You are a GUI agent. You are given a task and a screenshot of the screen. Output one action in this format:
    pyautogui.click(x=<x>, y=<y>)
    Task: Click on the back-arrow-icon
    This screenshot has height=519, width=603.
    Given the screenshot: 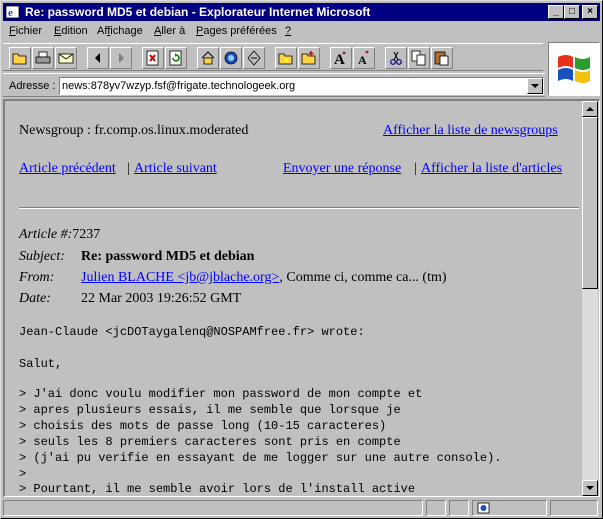 What is the action you would take?
    pyautogui.click(x=97, y=58)
    